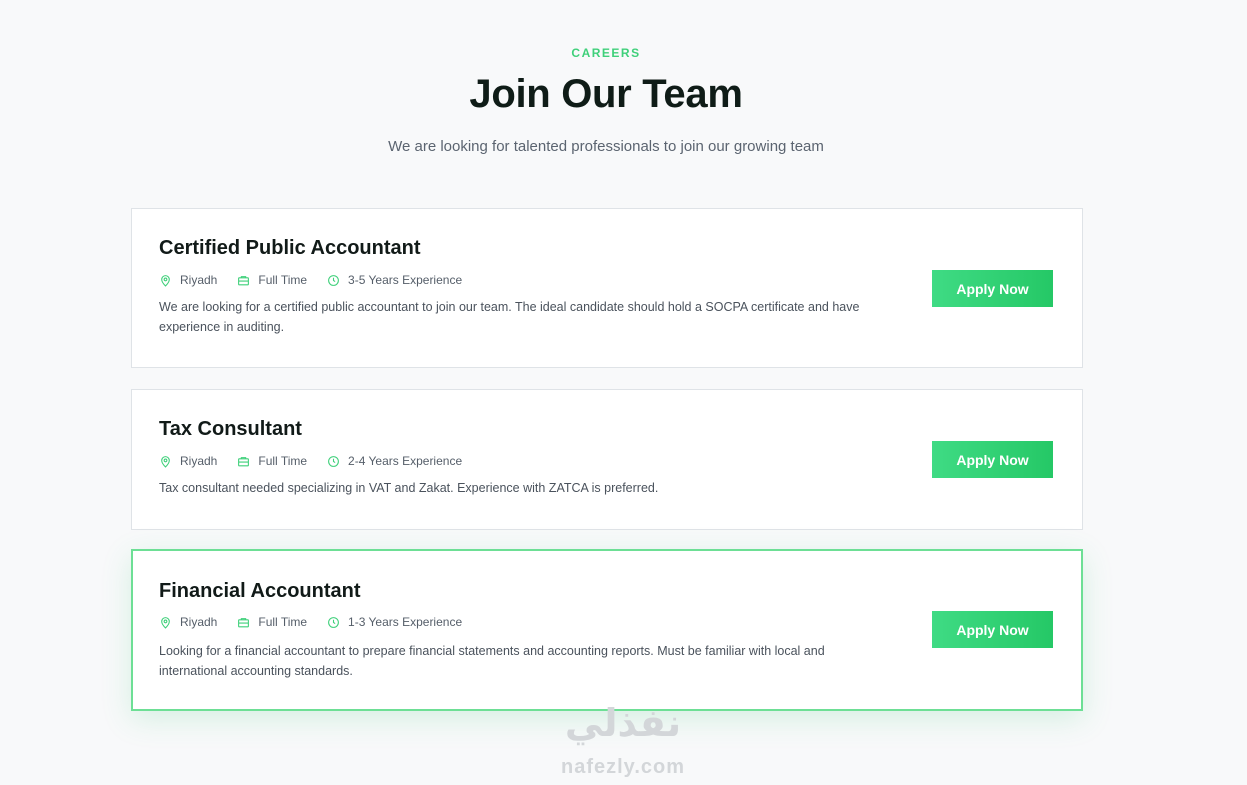 The width and height of the screenshot is (1247, 785). Describe the element at coordinates (405, 280) in the screenshot. I see `job-experience-text: 3-5 Years Experience` at that location.